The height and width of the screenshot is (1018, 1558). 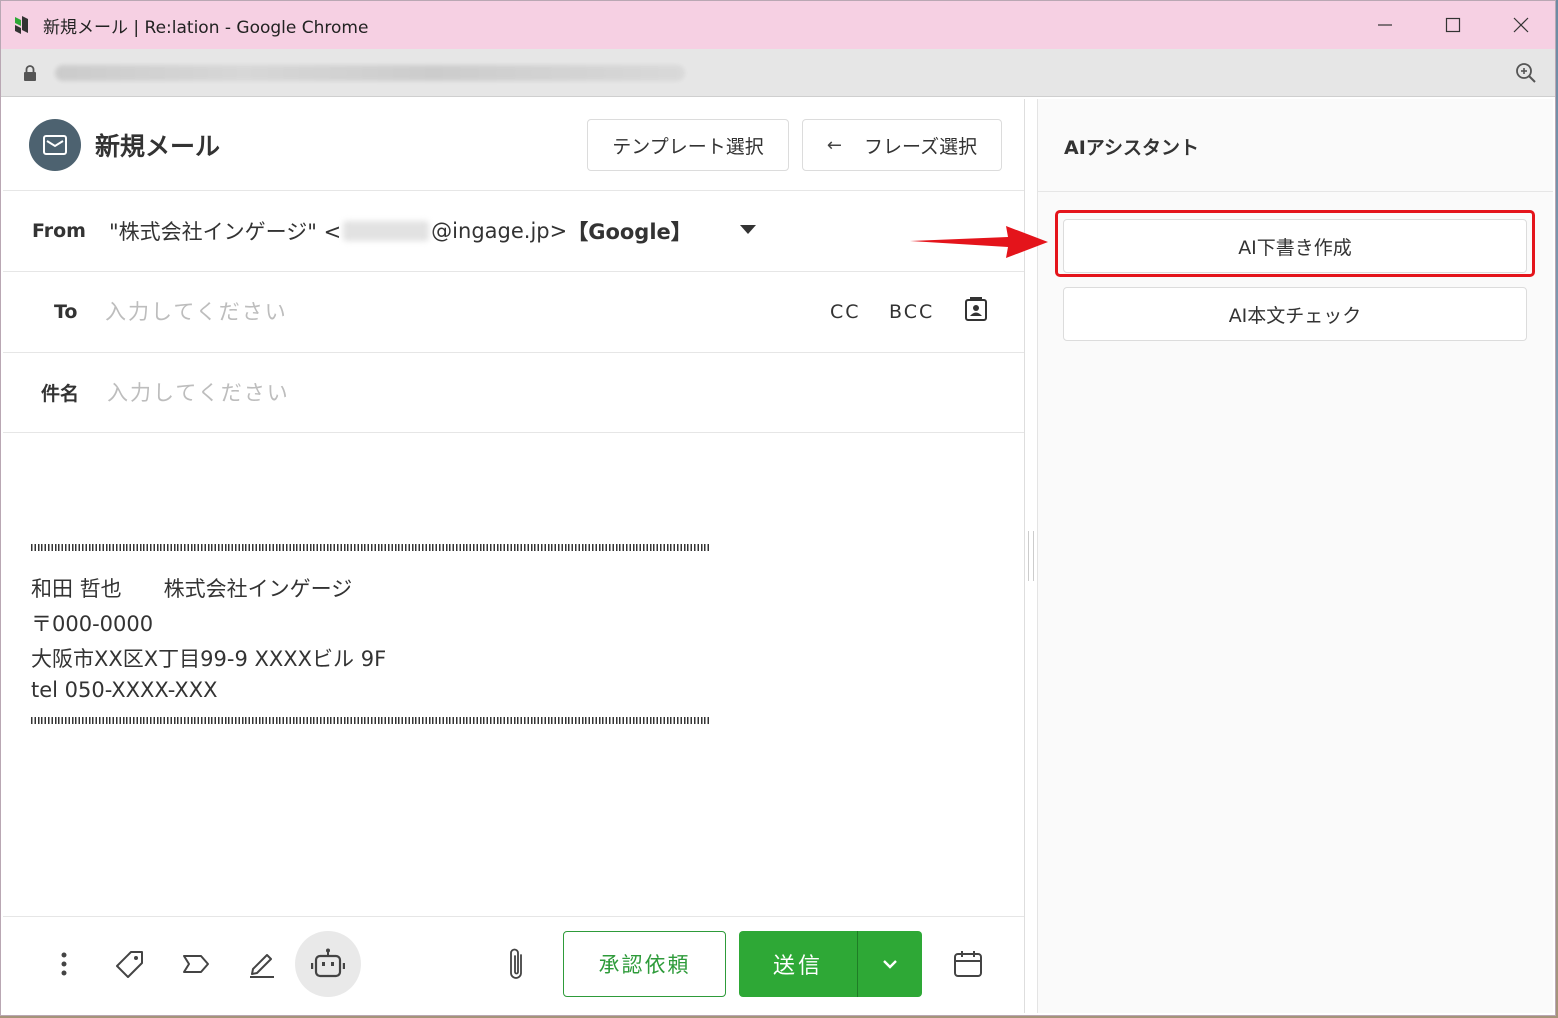 I want to click on ai-check-button: AI本文チェック, so click(x=1295, y=314).